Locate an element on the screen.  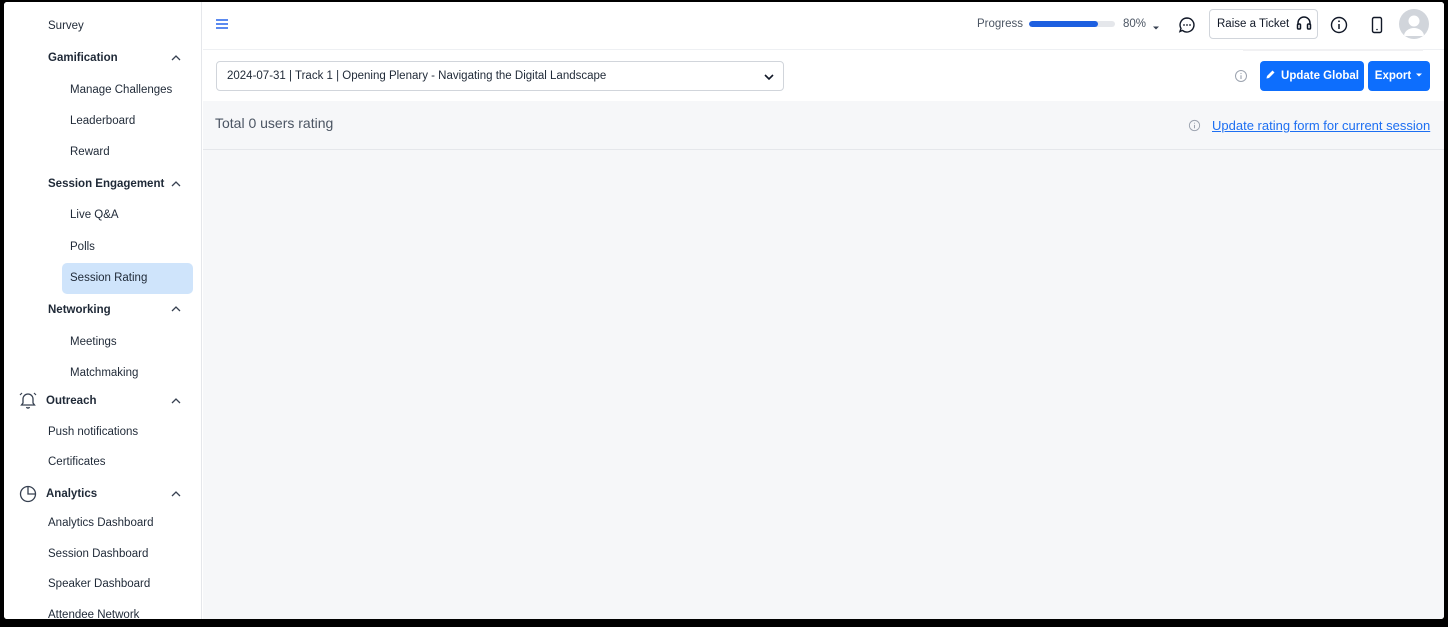
total-users-rating: Total 0 users rating is located at coordinates (274, 123).